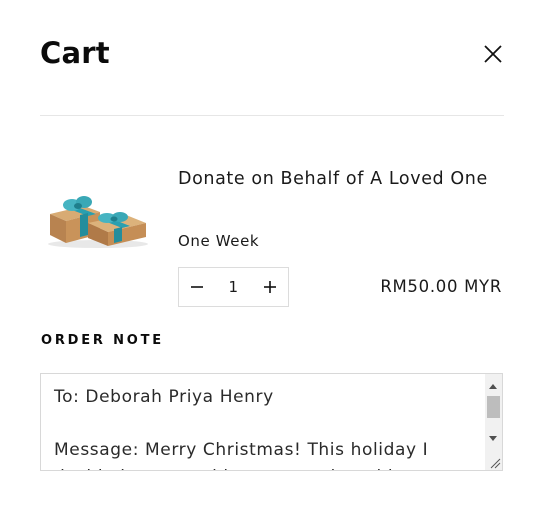 The image size is (547, 527). Describe the element at coordinates (102, 340) in the screenshot. I see `order-note-label: ORDER NOTE` at that location.